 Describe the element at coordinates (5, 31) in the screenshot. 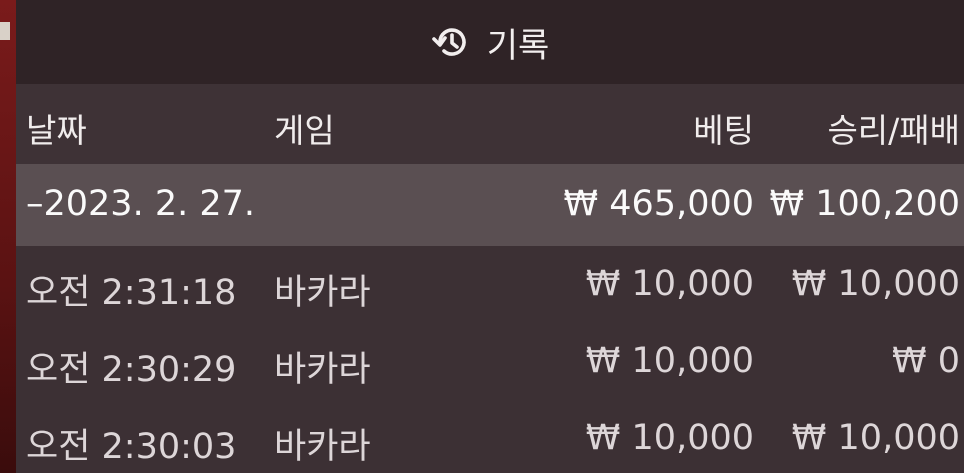

I see `background-fragment` at that location.